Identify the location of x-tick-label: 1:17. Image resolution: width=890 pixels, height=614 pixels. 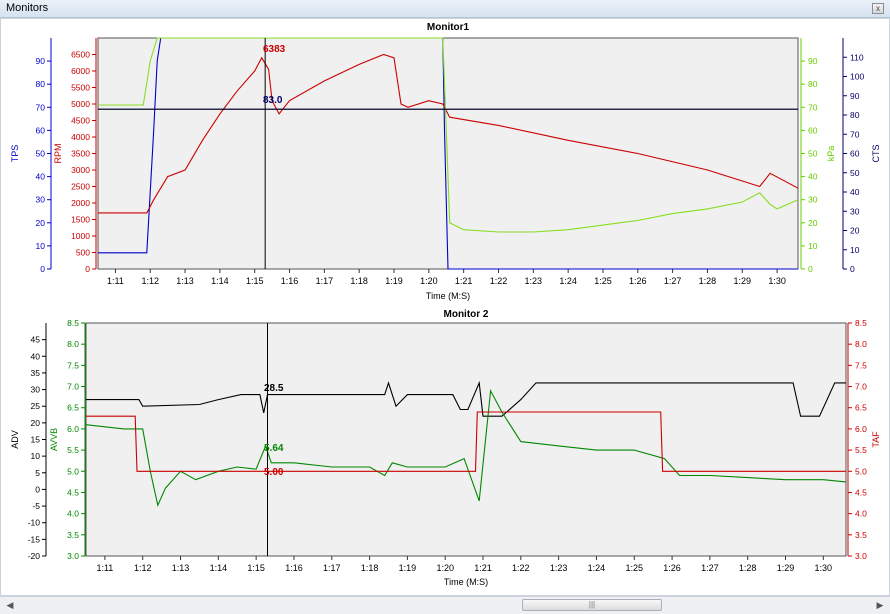
(332, 568).